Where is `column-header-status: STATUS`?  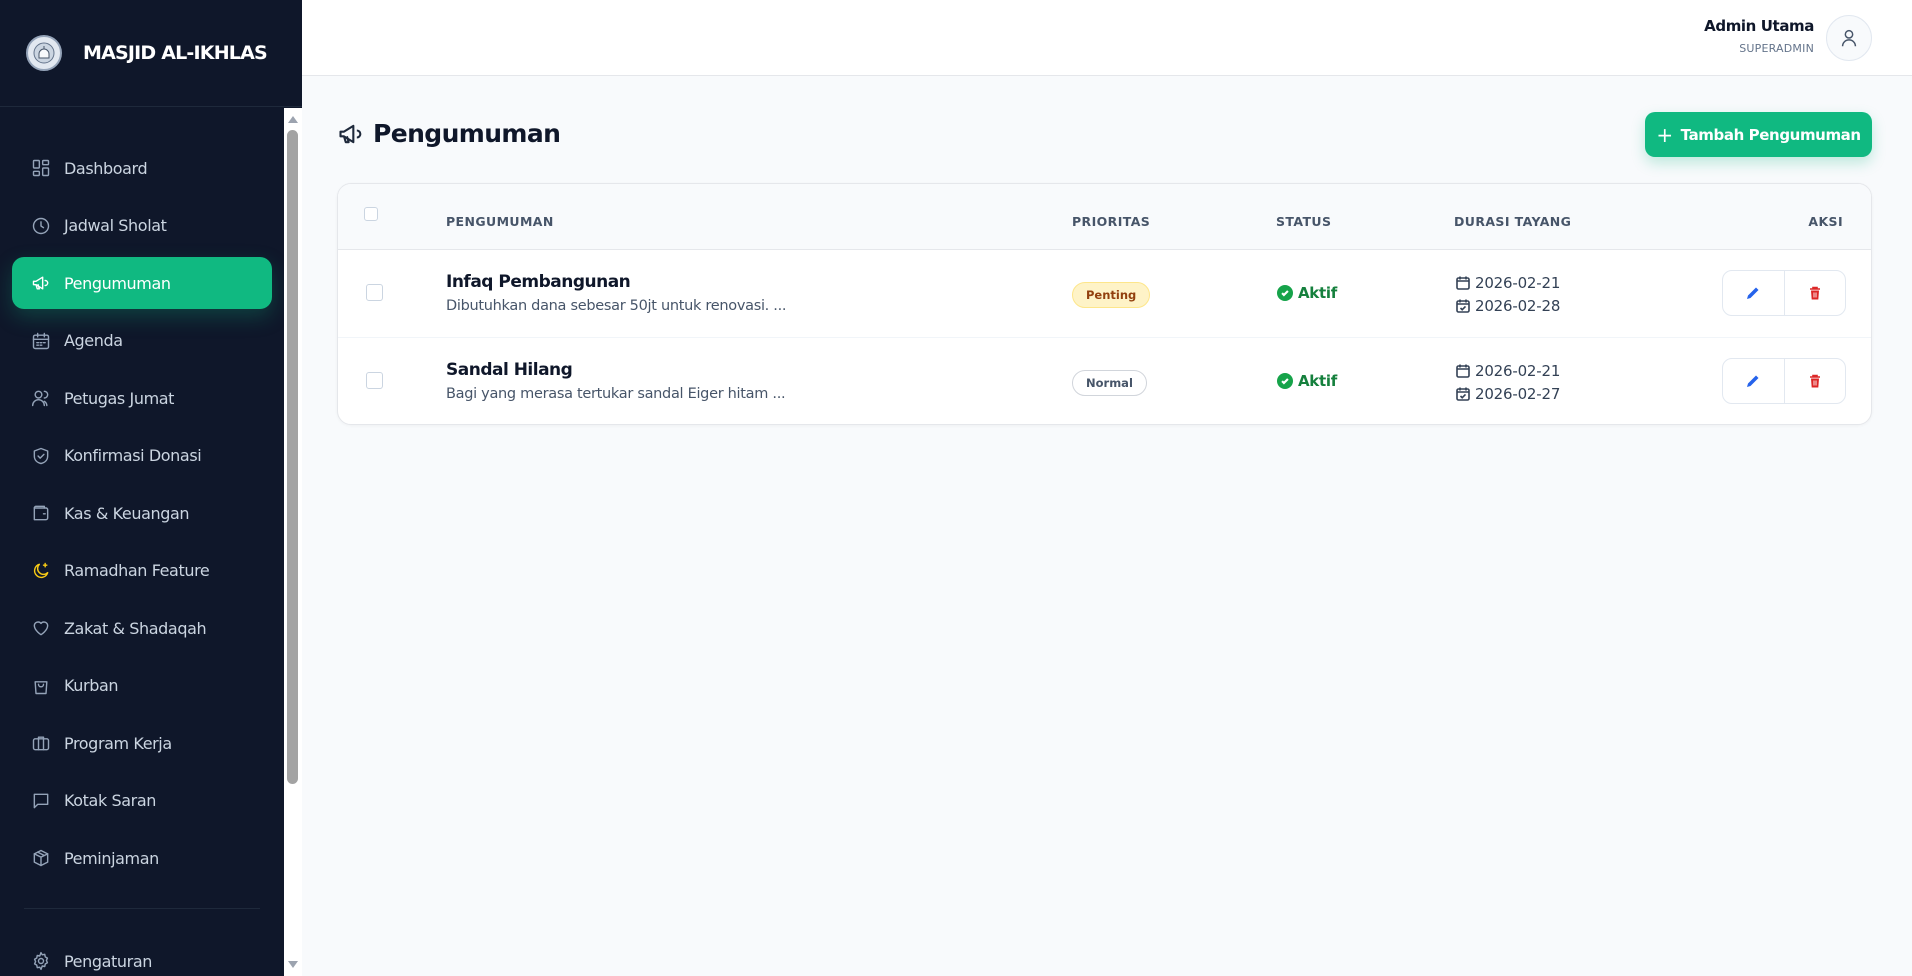
column-header-status: STATUS is located at coordinates (1304, 221).